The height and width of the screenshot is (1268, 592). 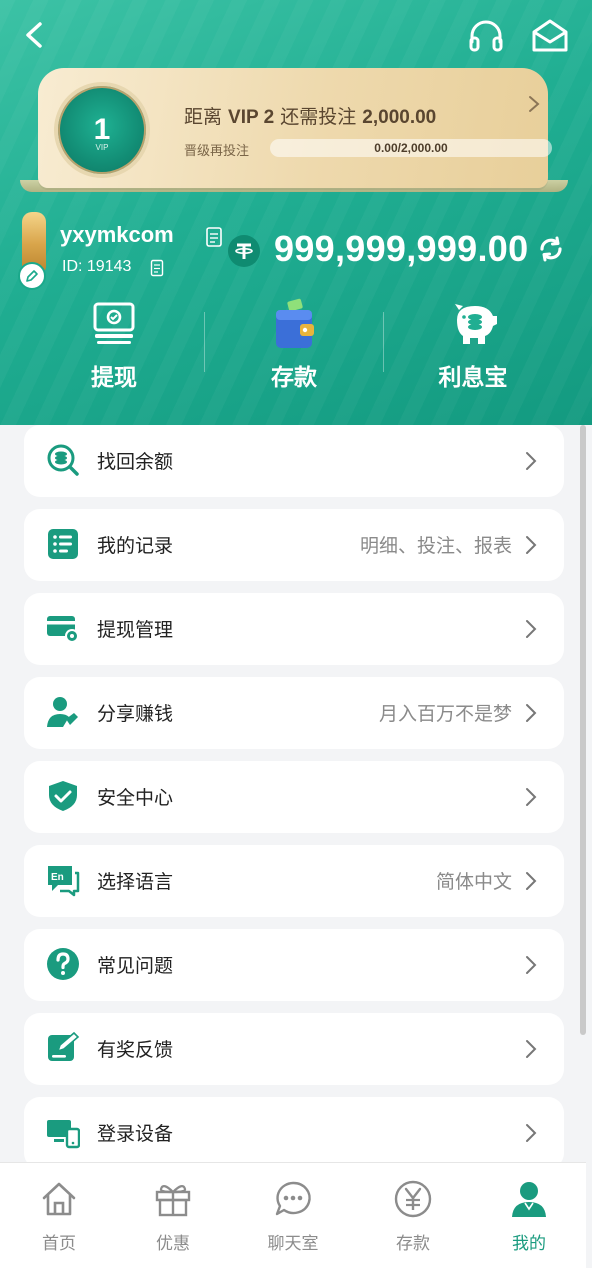 I want to click on interest-treasure-button: 利息宝, so click(x=473, y=348).